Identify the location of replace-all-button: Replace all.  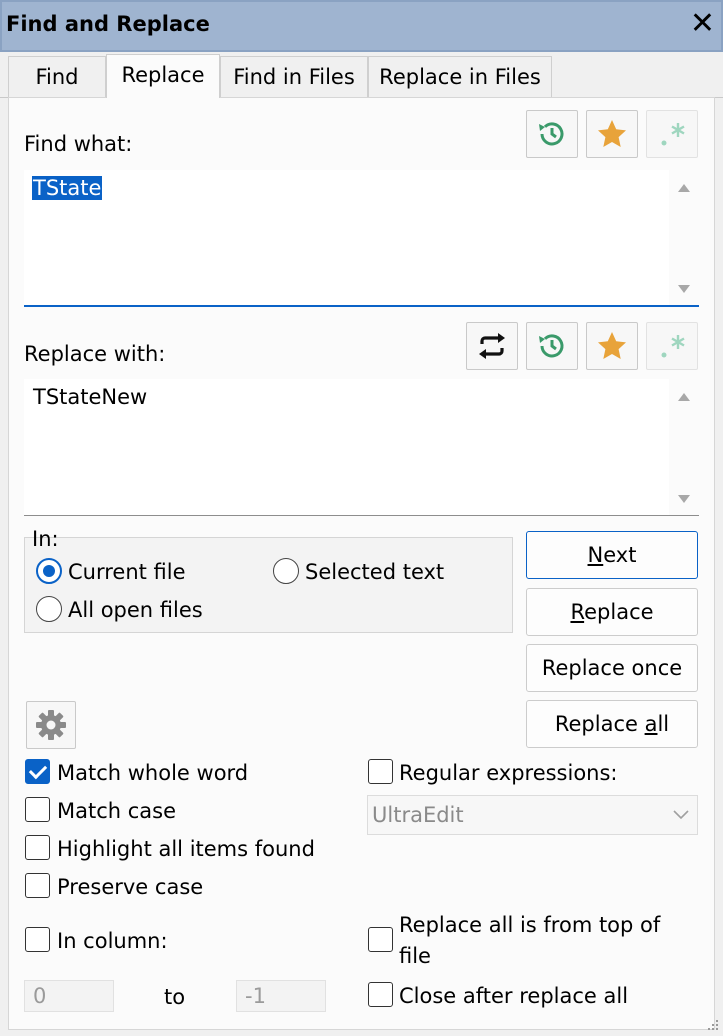
(612, 724).